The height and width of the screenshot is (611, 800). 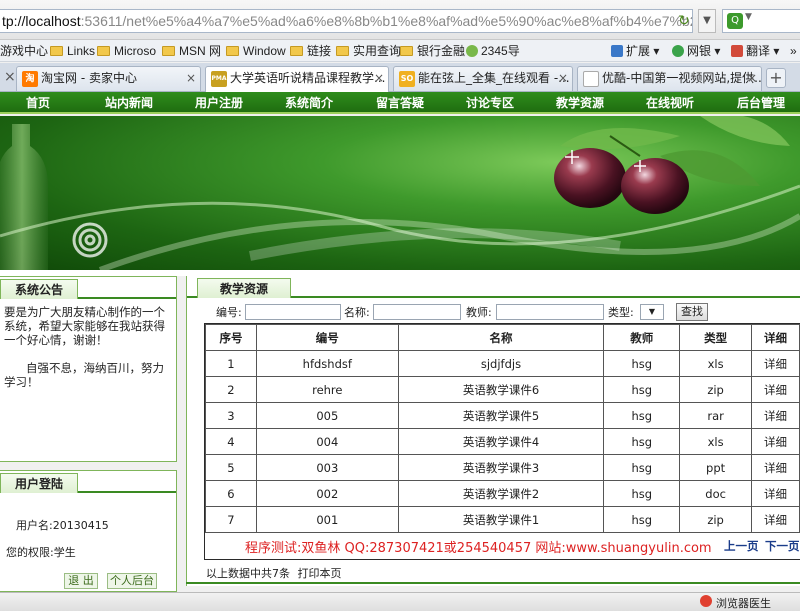 What do you see at coordinates (502, 337) in the screenshot?
I see `table-header-row: 序号 编号 名称 教师 类型 详细` at bounding box center [502, 337].